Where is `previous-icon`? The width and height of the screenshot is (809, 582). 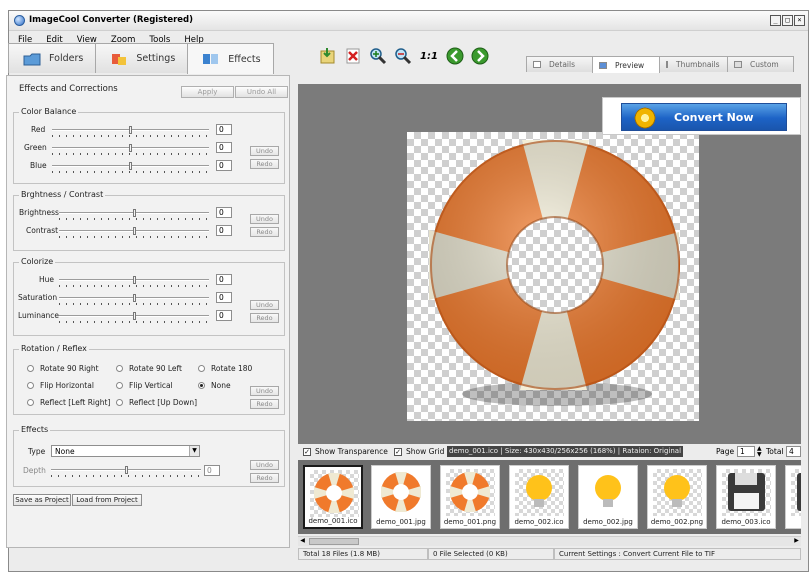
previous-icon is located at coordinates (455, 56).